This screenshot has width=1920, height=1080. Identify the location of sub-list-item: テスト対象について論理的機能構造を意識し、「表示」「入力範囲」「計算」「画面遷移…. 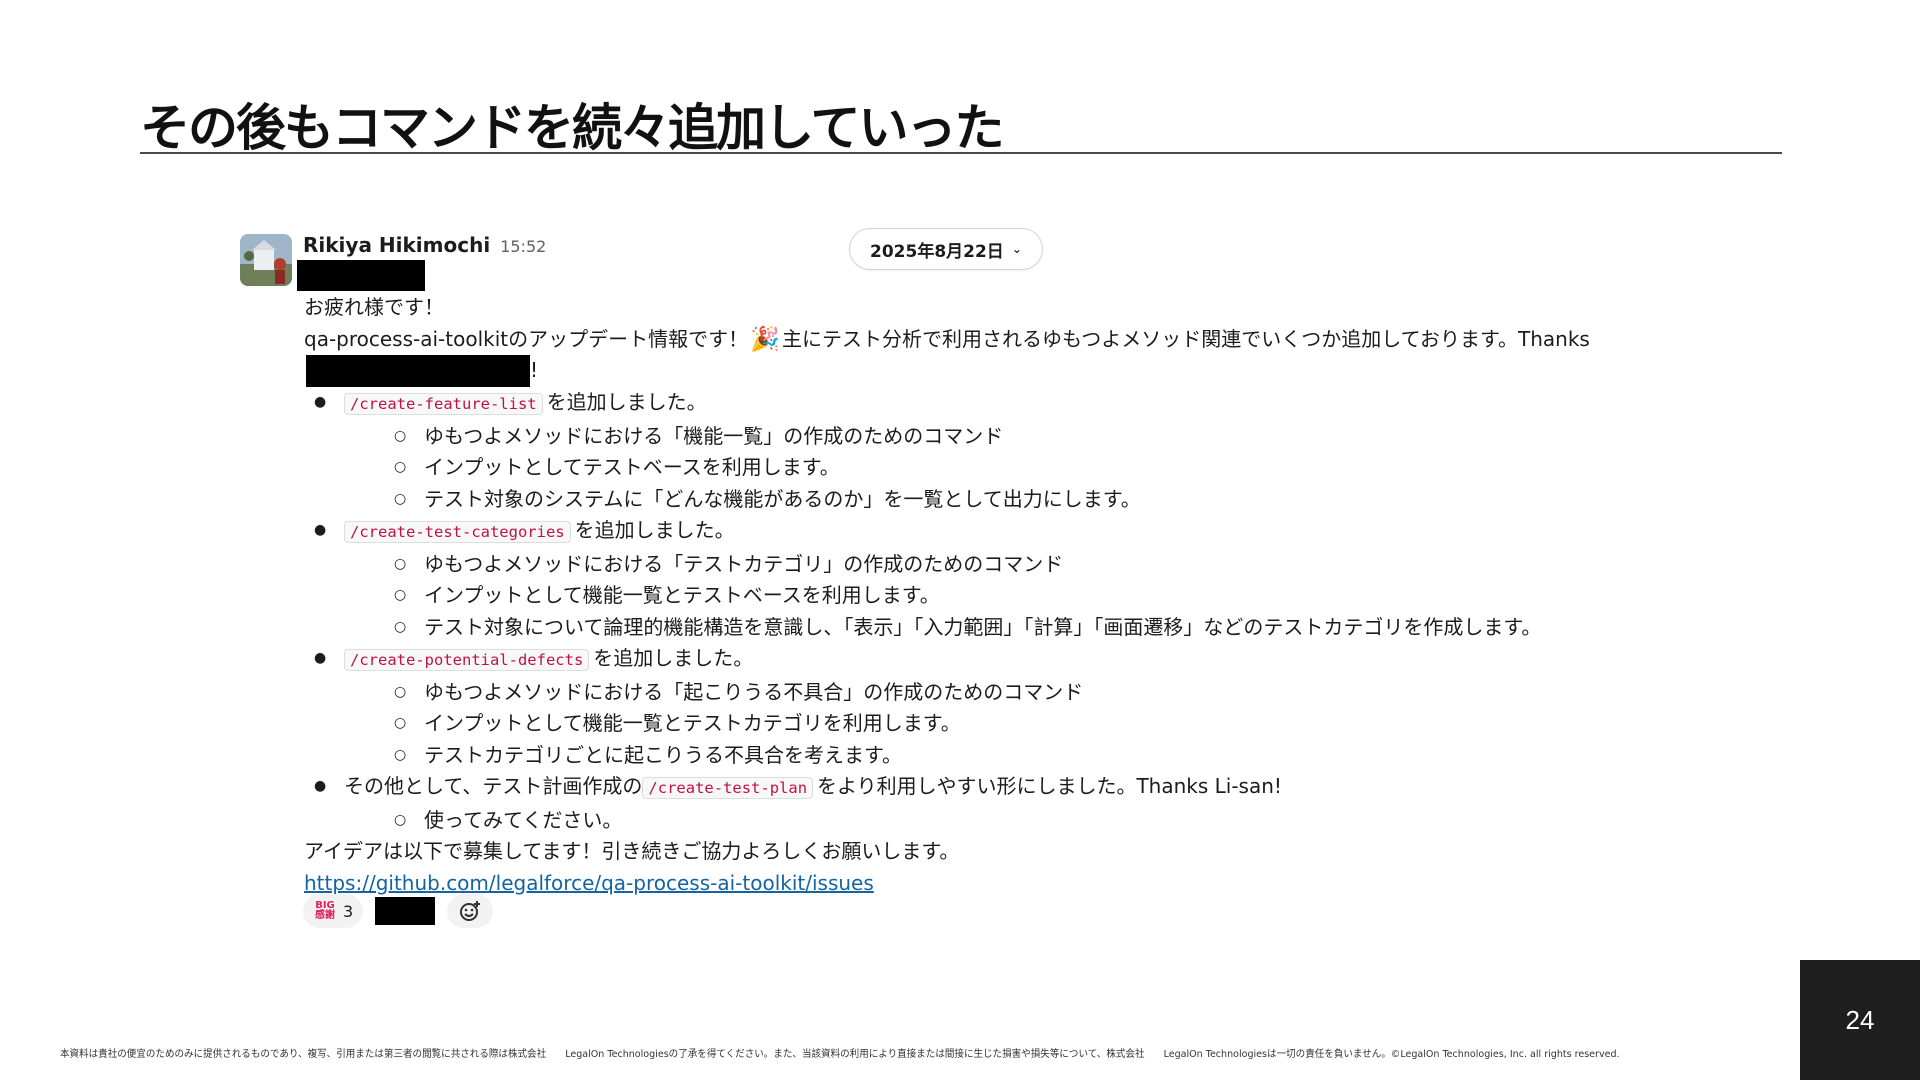
(1014, 628).